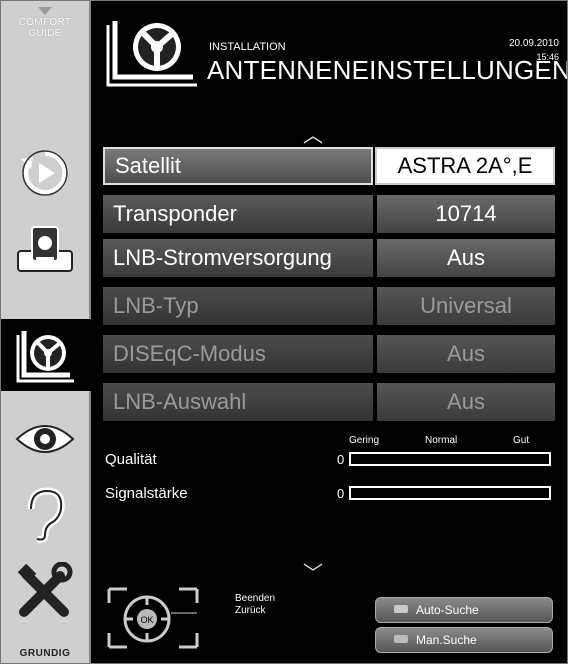 Image resolution: width=568 pixels, height=664 pixels. I want to click on source-icon, so click(45, 173).